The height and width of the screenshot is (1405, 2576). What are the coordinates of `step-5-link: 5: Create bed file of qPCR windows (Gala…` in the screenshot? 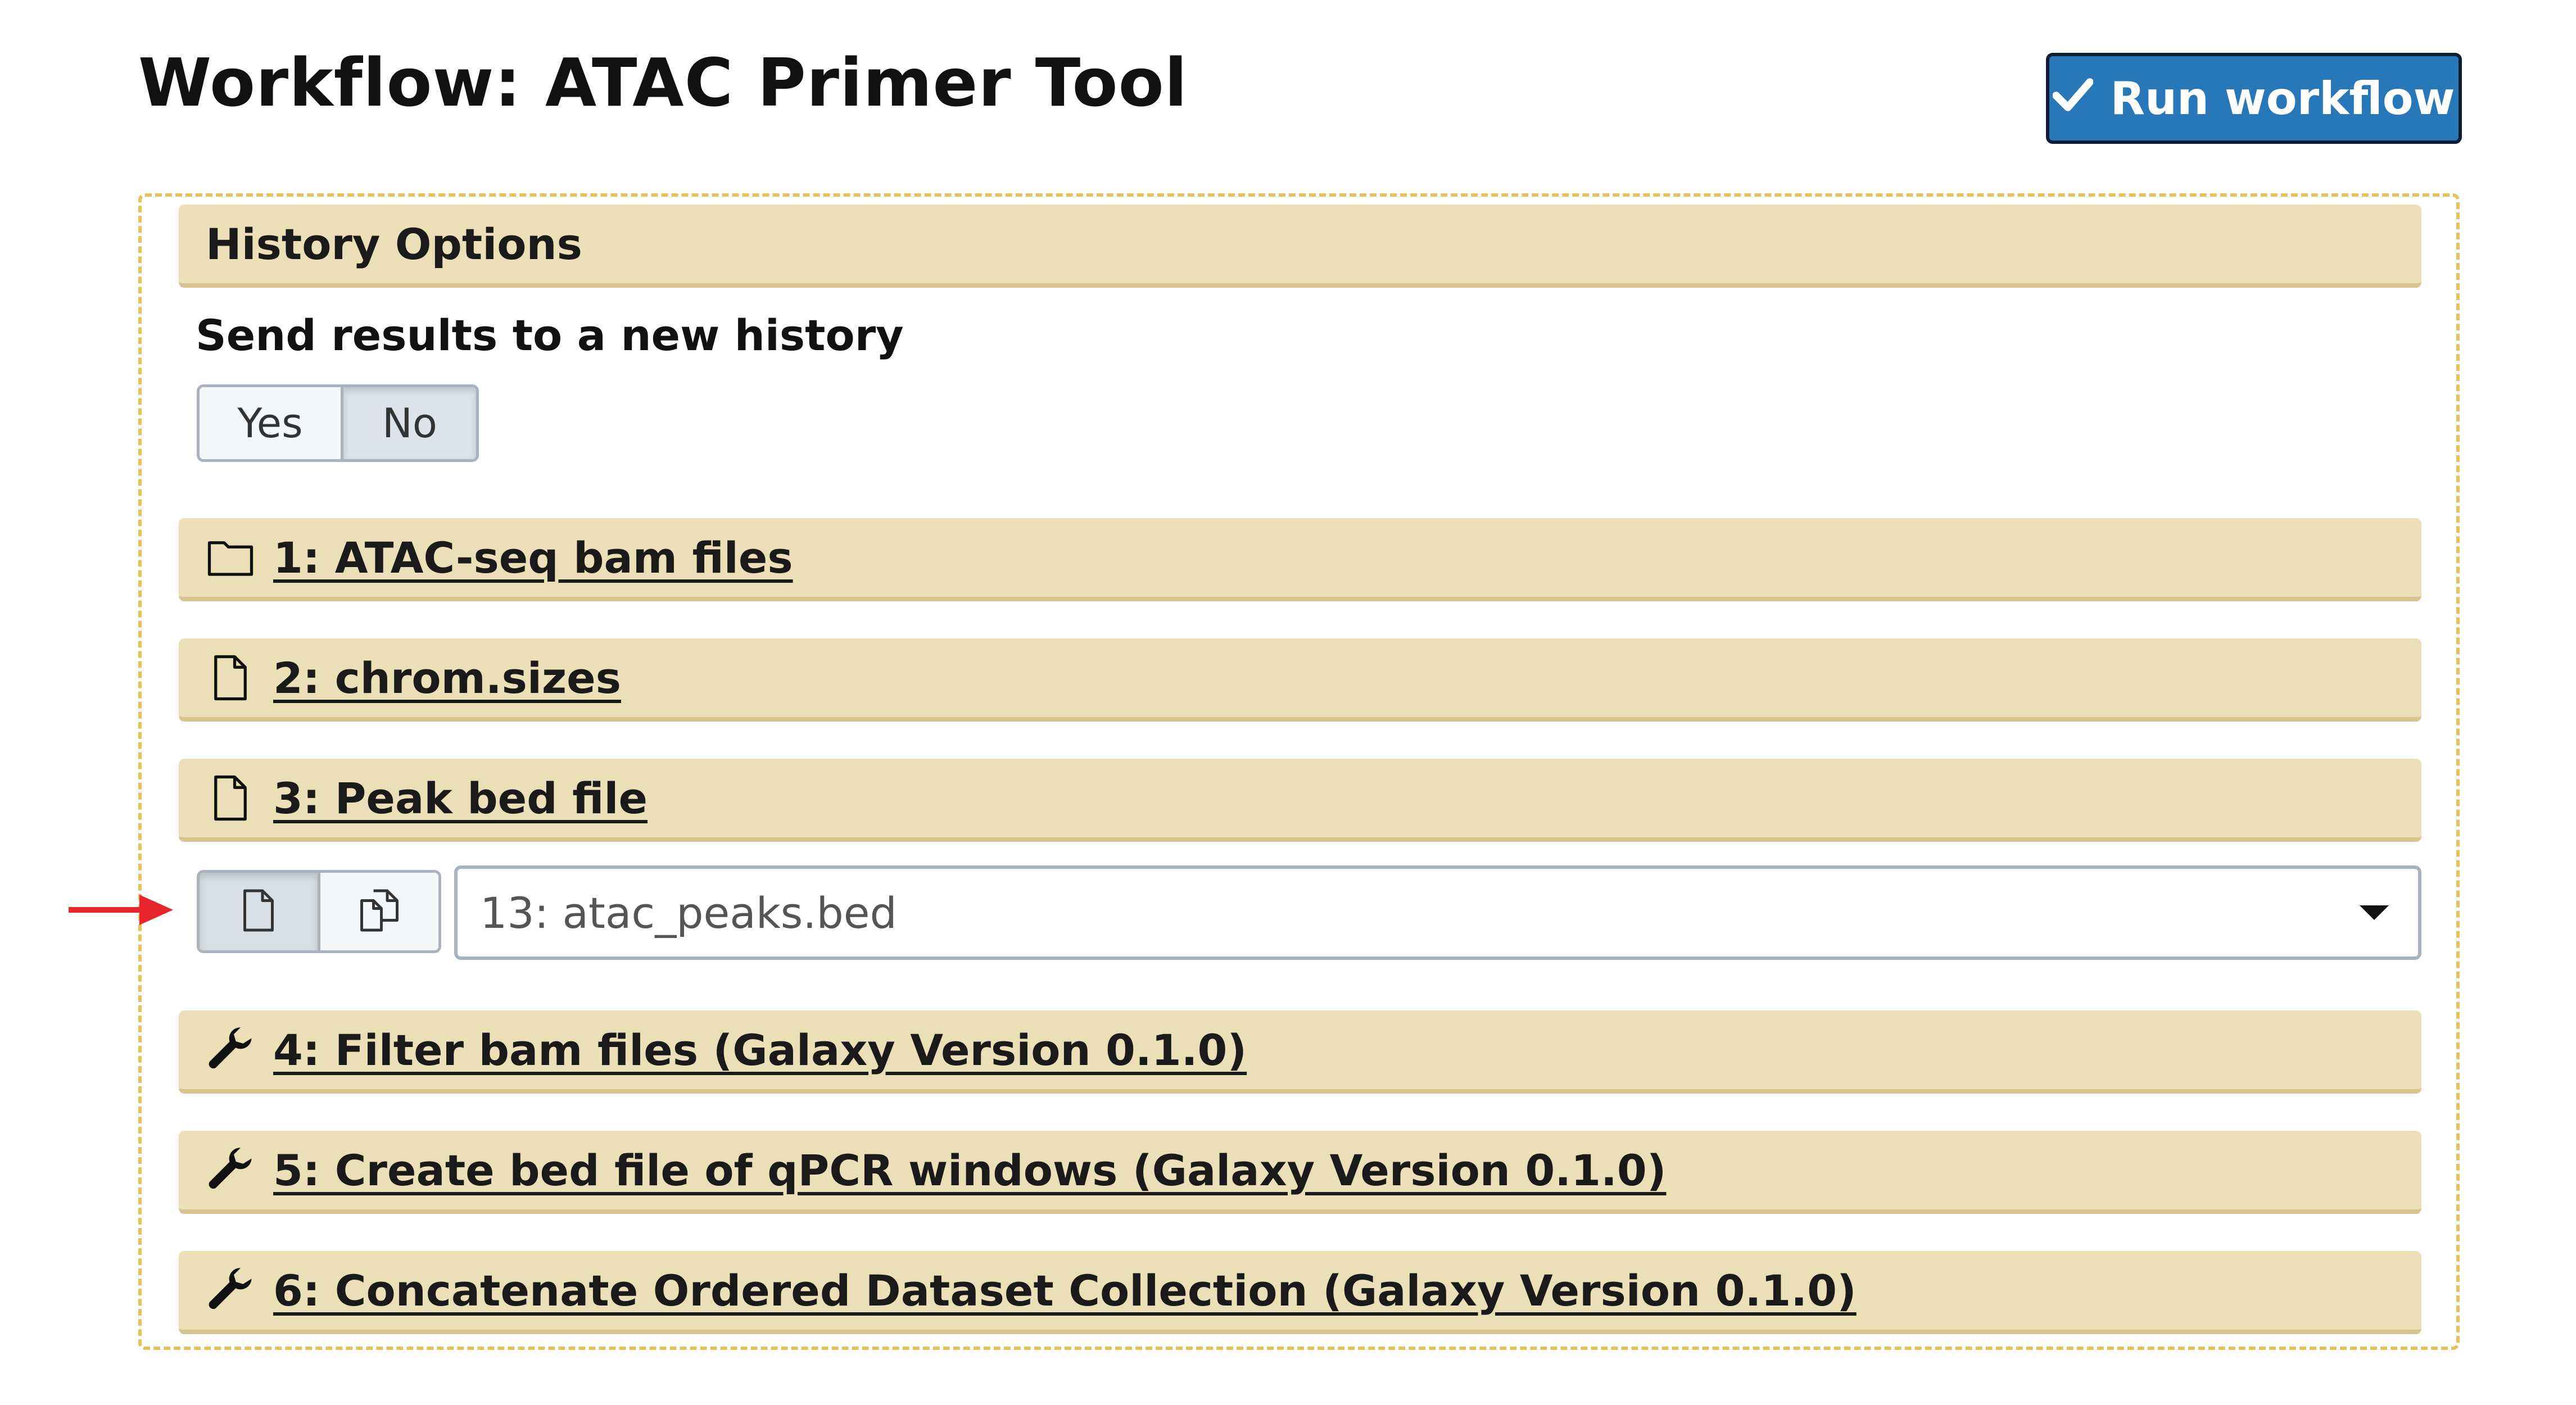 It's located at (970, 1170).